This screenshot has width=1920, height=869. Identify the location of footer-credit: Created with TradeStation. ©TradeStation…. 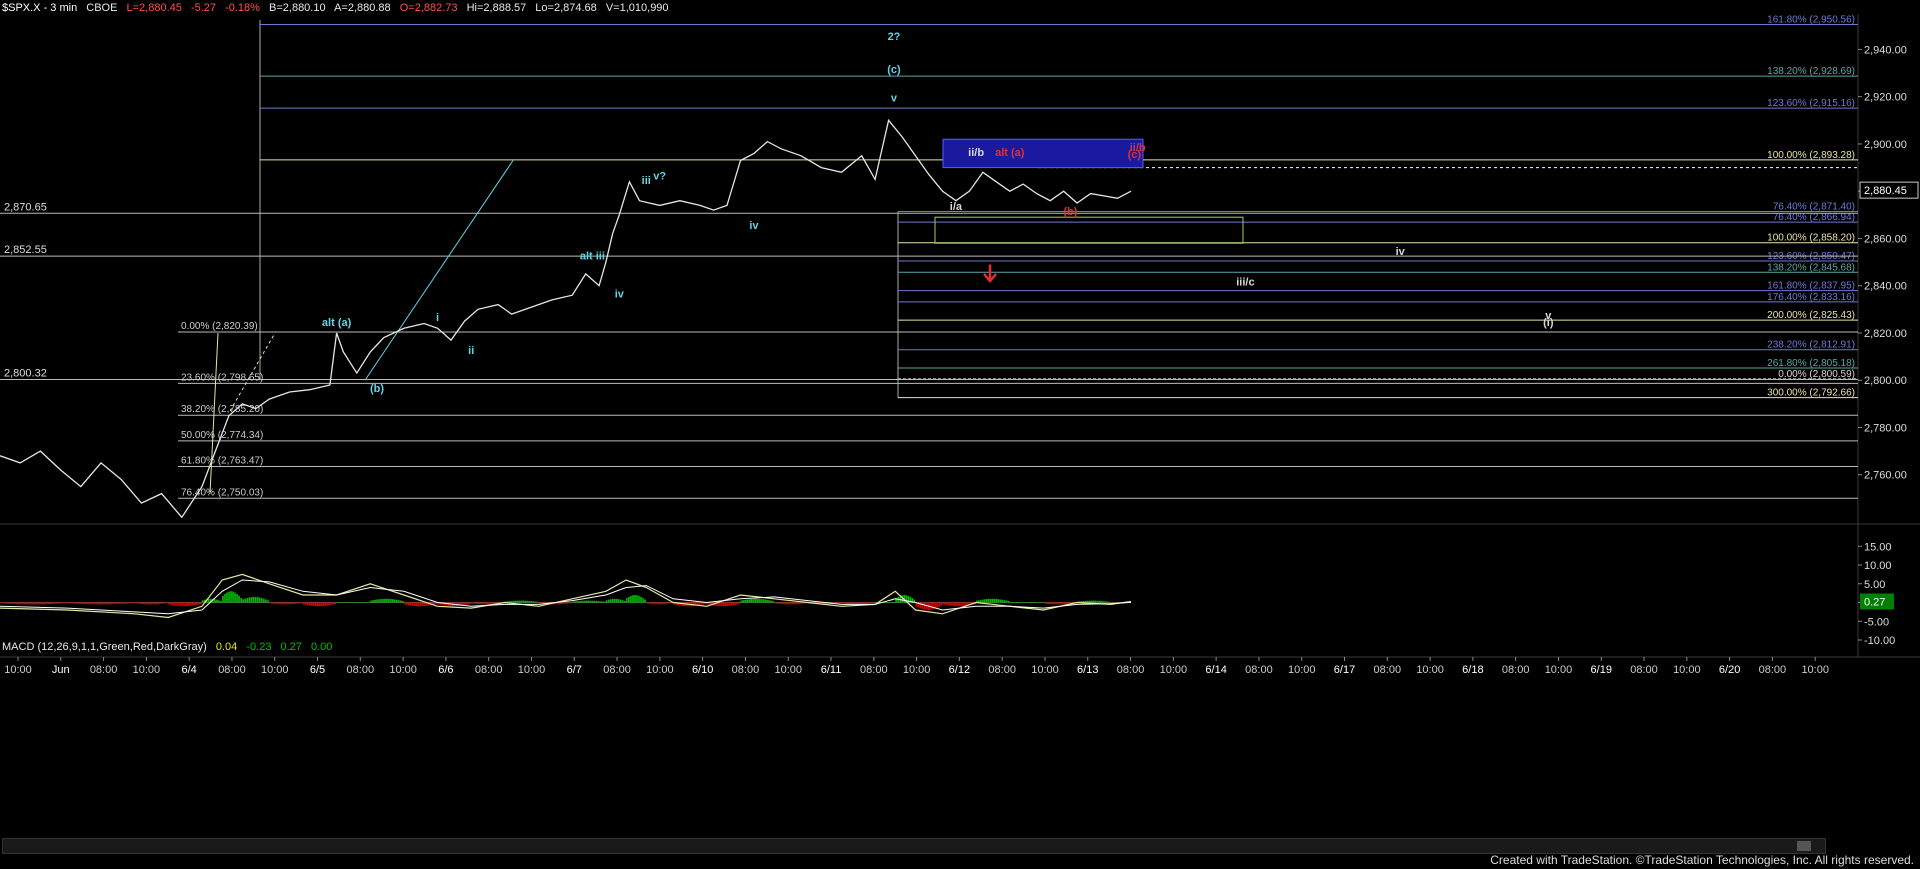
(1700, 860).